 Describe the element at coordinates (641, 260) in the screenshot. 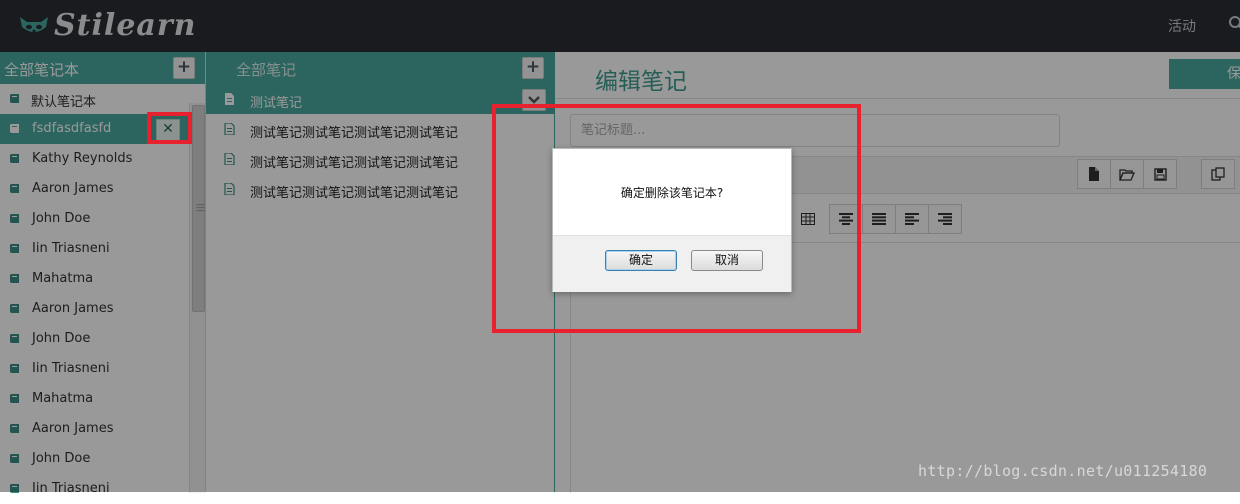

I see `confirm-button: 确定` at that location.